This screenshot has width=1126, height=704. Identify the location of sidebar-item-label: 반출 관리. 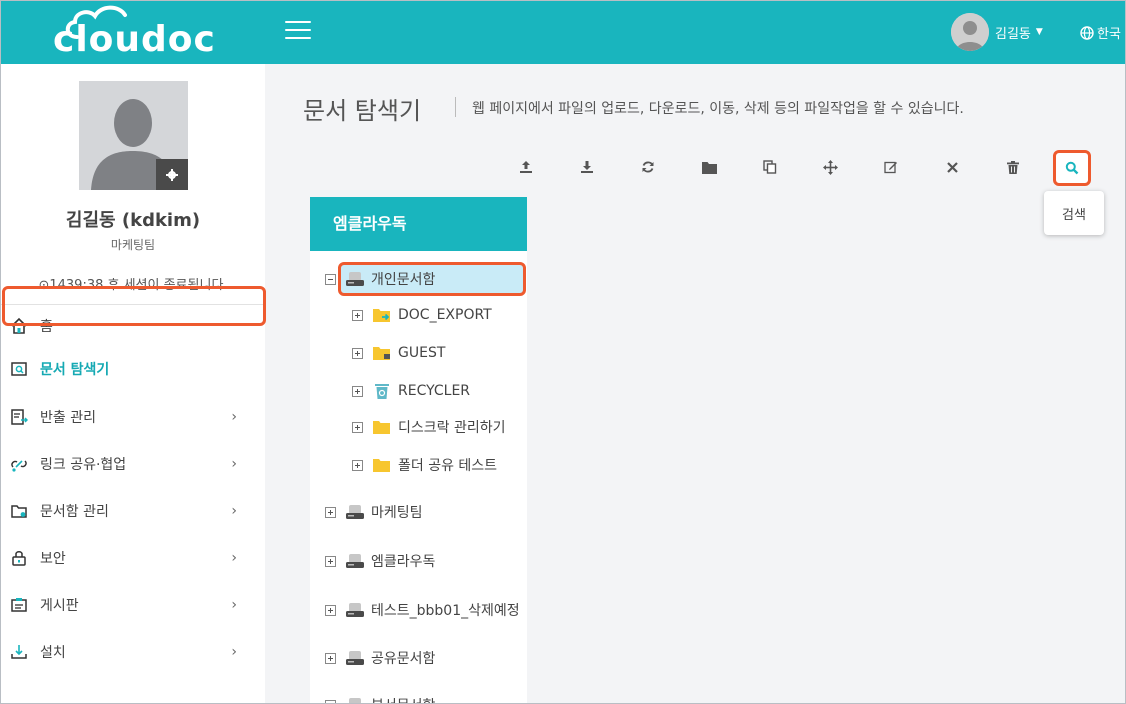
(68, 418).